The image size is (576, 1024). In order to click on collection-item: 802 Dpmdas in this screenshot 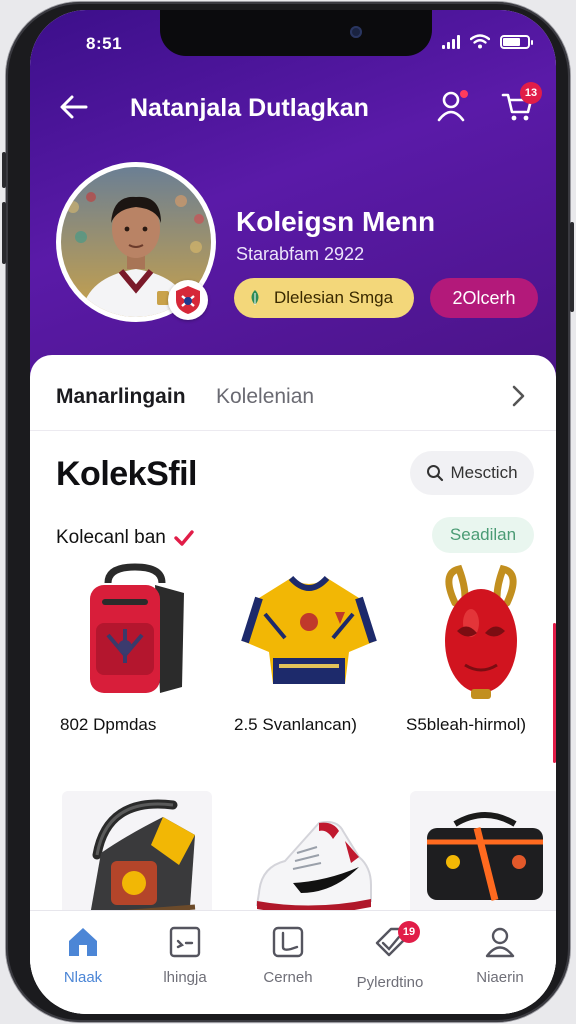, I will do `click(135, 649)`.